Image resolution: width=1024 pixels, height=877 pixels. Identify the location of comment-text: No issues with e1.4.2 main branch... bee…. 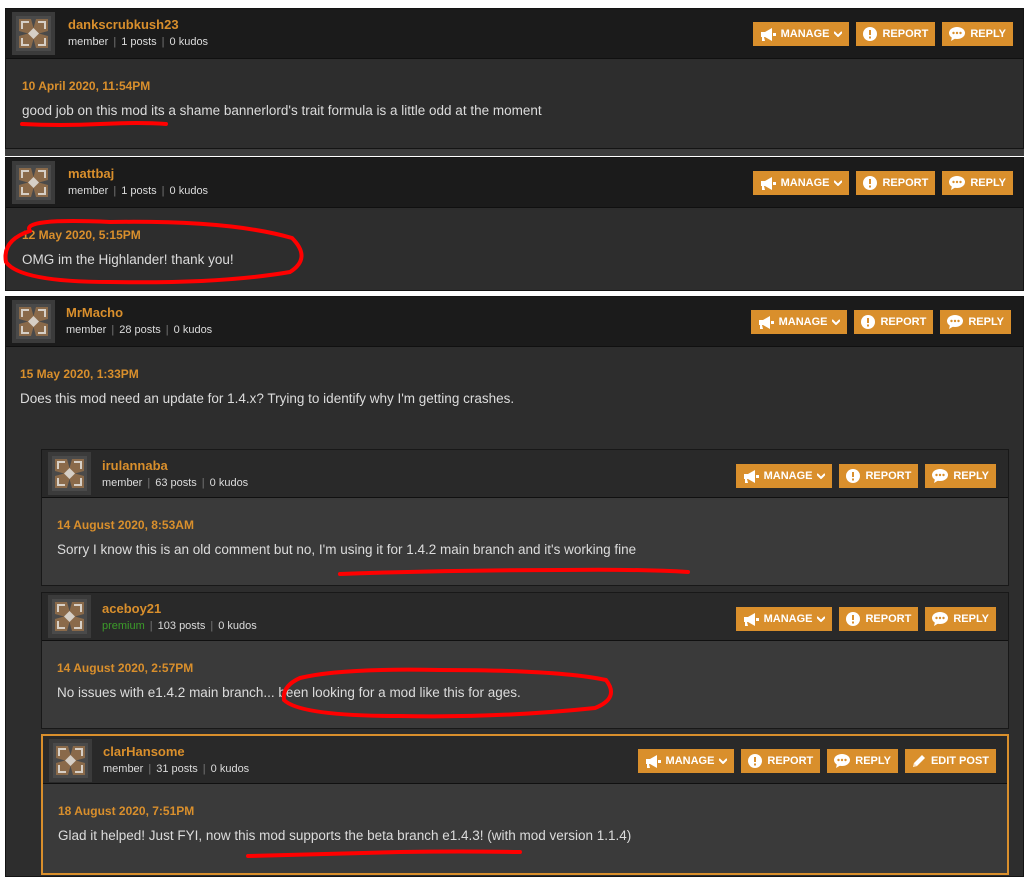
(289, 692).